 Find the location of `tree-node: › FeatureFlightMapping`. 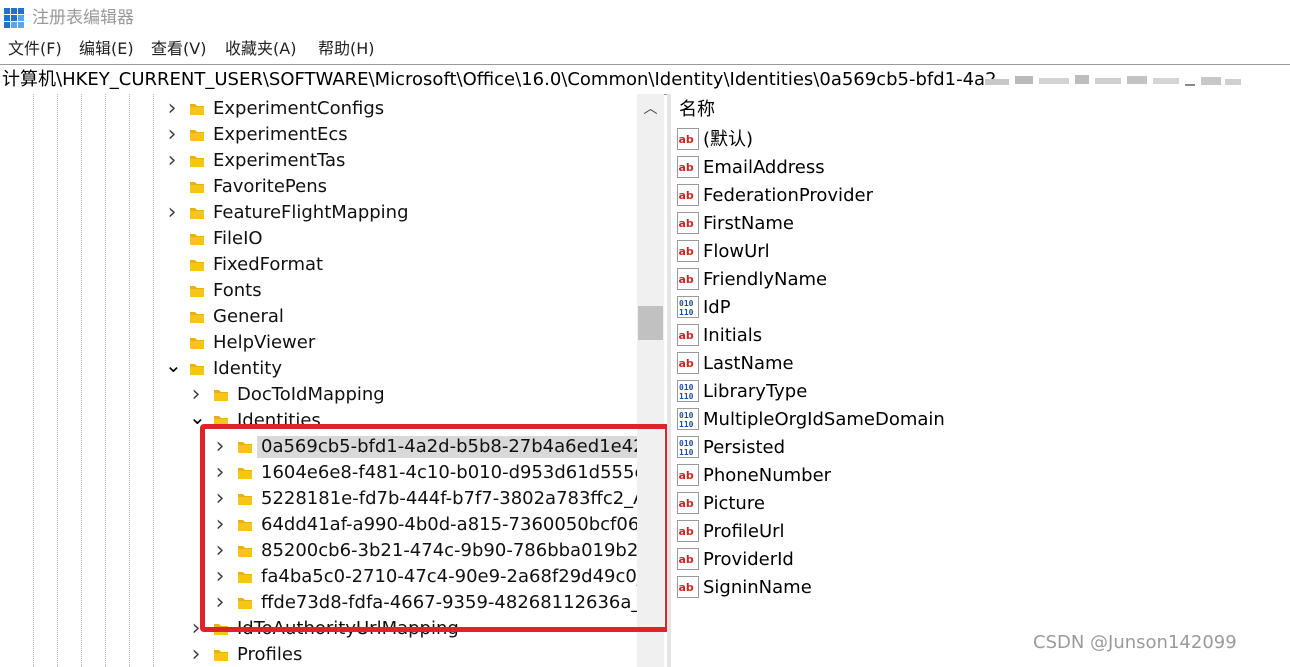

tree-node: › FeatureFlightMapping is located at coordinates (318, 213).